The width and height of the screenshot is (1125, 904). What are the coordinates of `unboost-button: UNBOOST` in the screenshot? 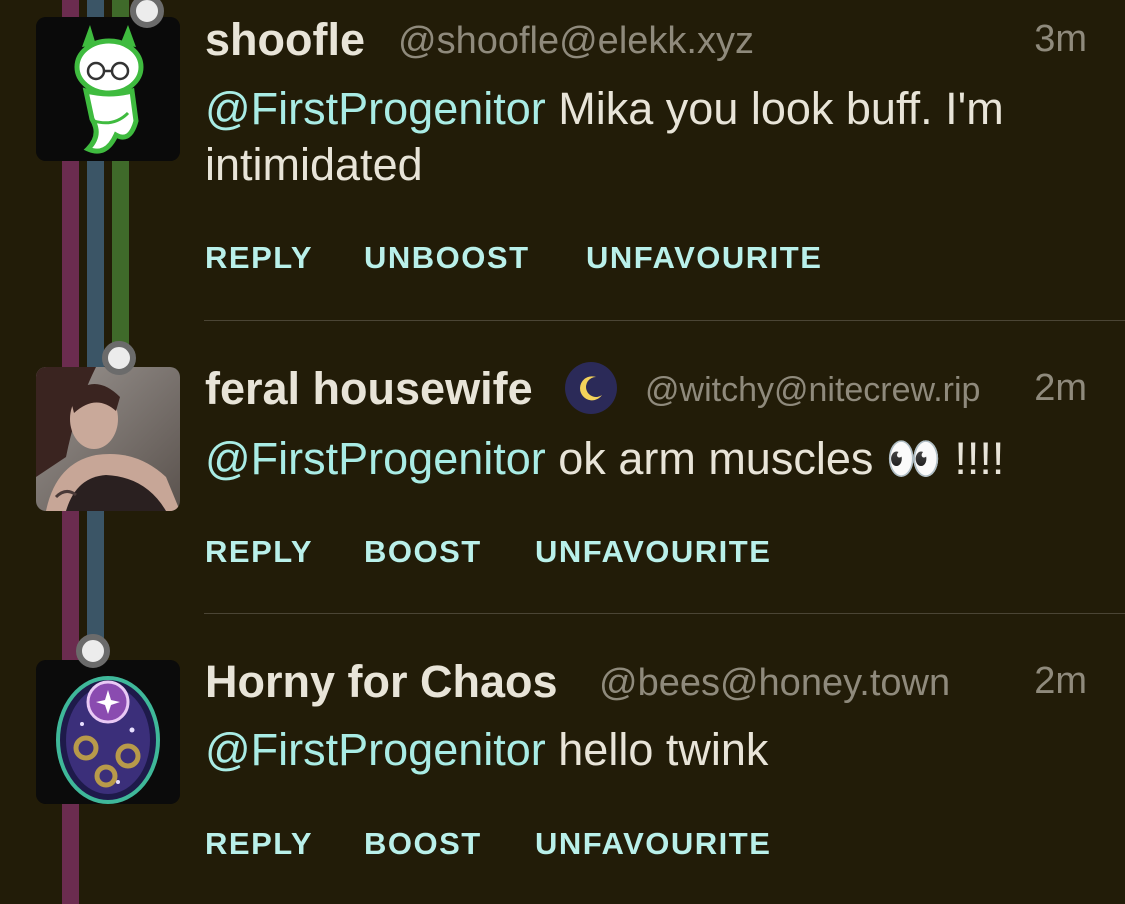 It's located at (447, 258).